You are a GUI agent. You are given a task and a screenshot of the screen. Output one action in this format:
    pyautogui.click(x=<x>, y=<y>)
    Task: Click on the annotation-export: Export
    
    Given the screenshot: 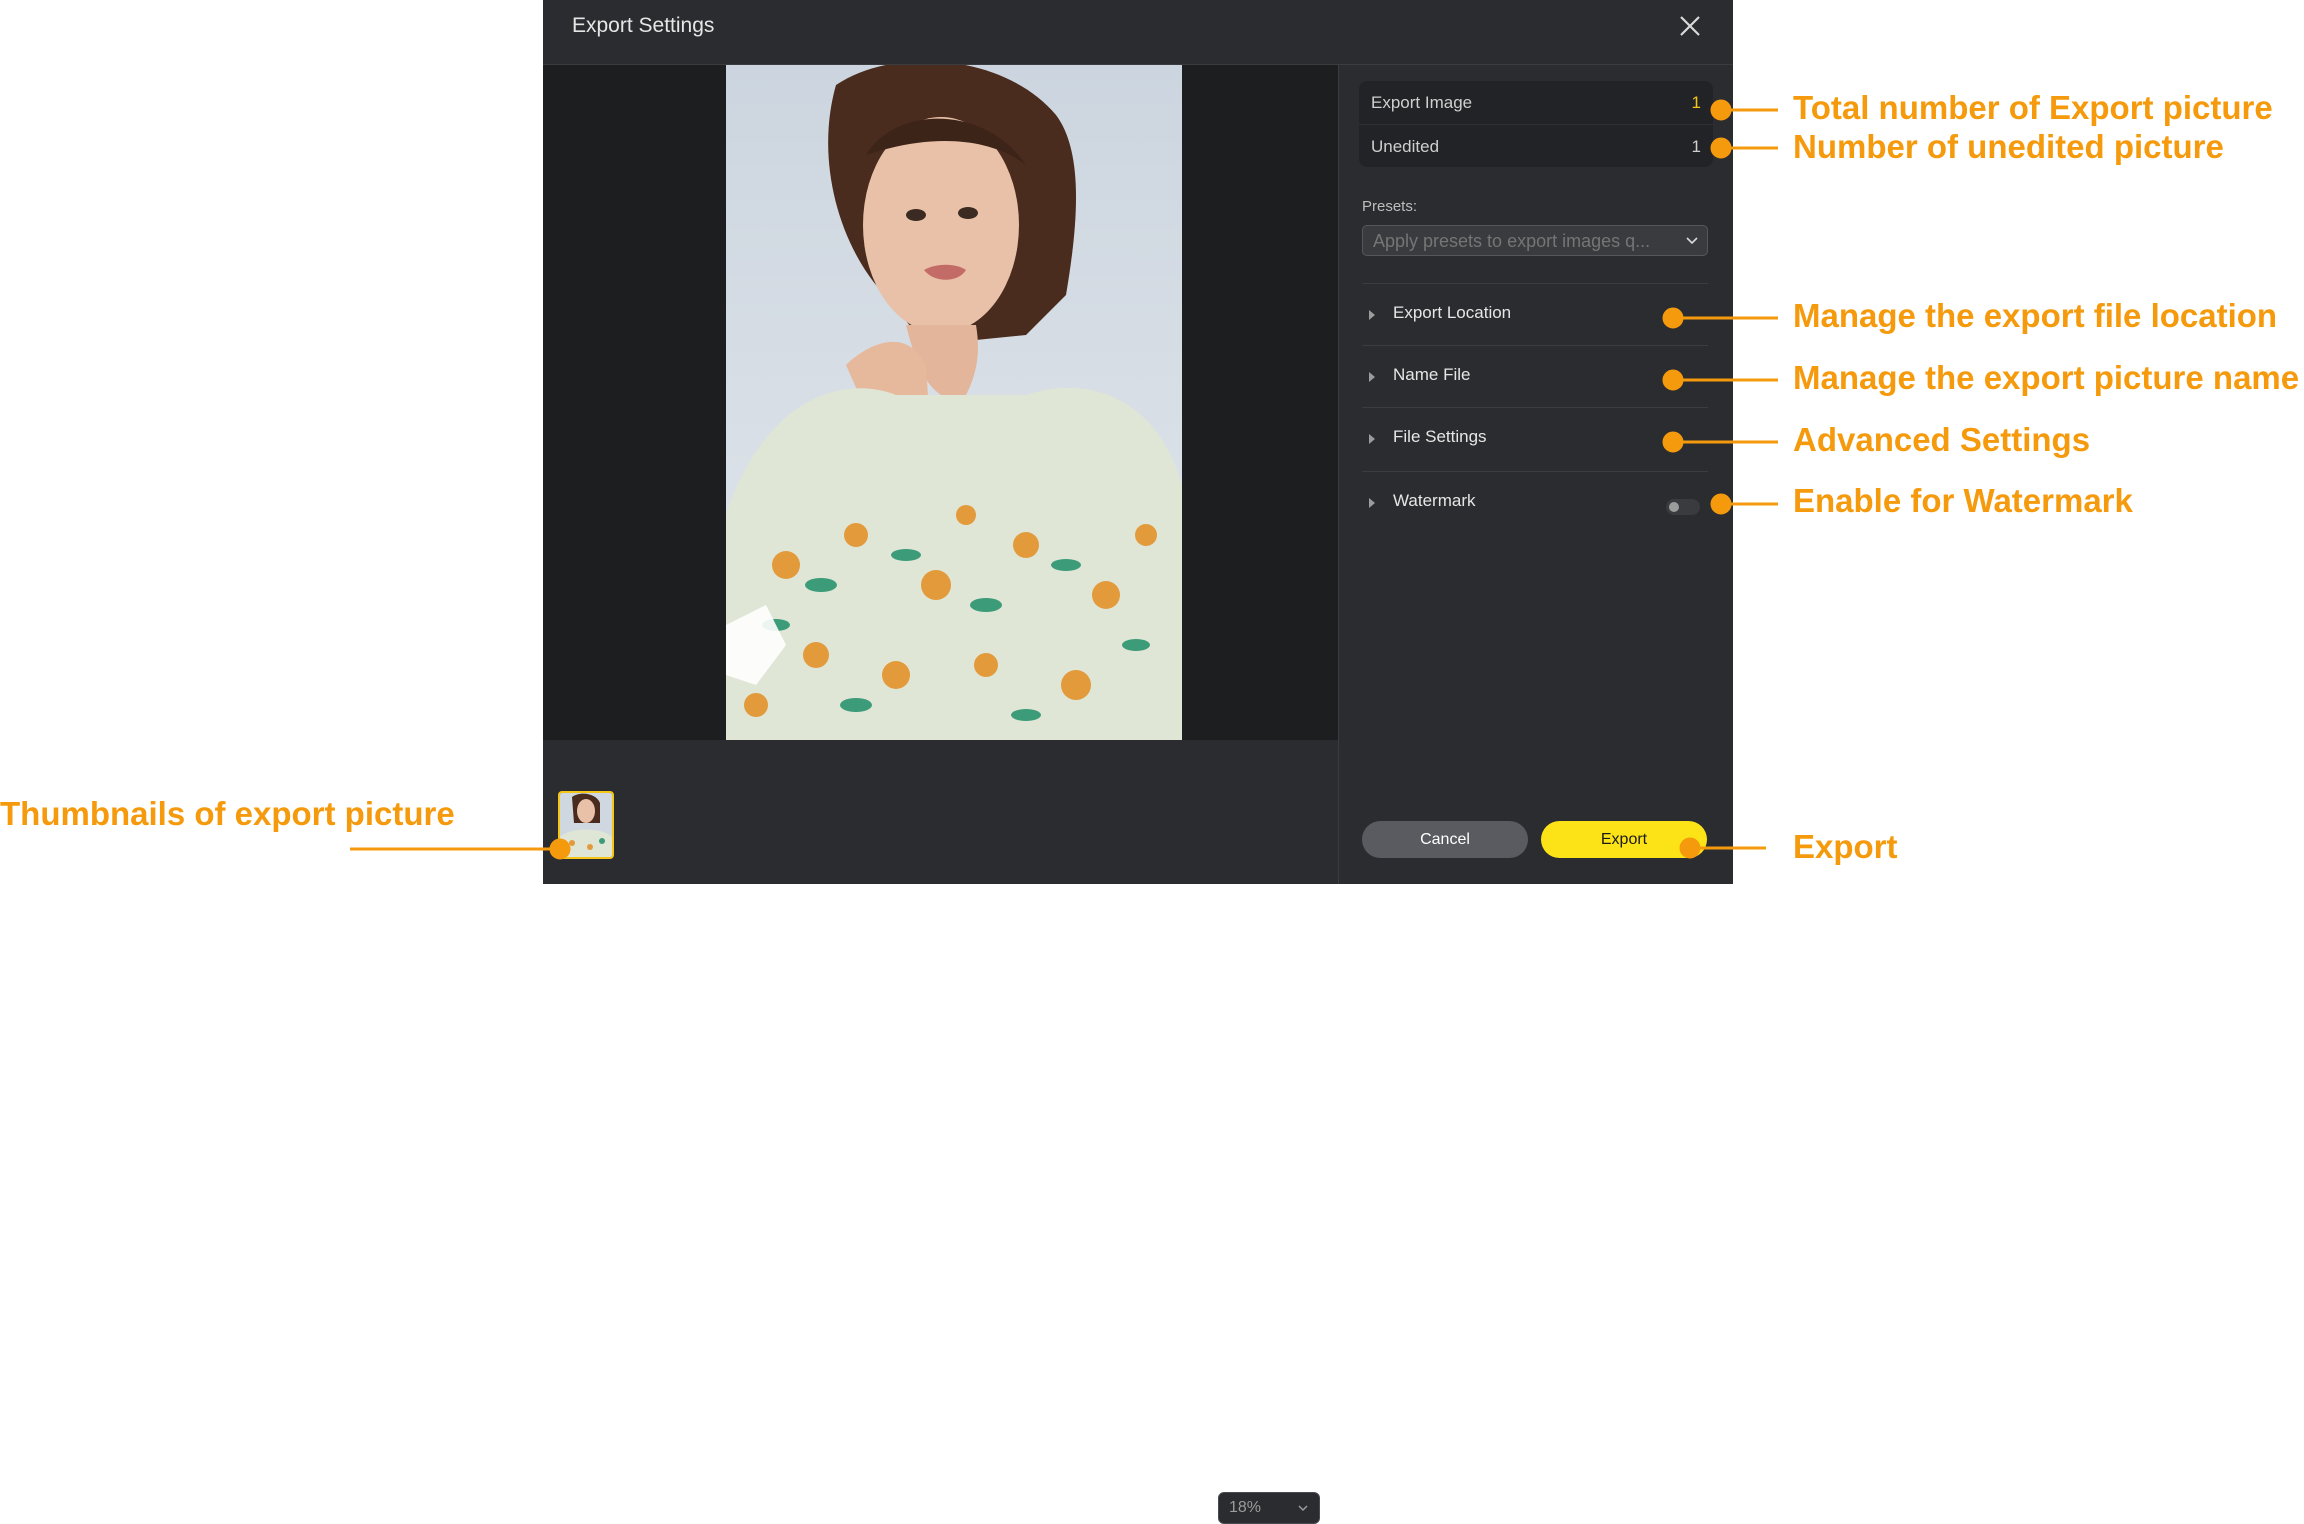 What is the action you would take?
    pyautogui.click(x=1845, y=846)
    